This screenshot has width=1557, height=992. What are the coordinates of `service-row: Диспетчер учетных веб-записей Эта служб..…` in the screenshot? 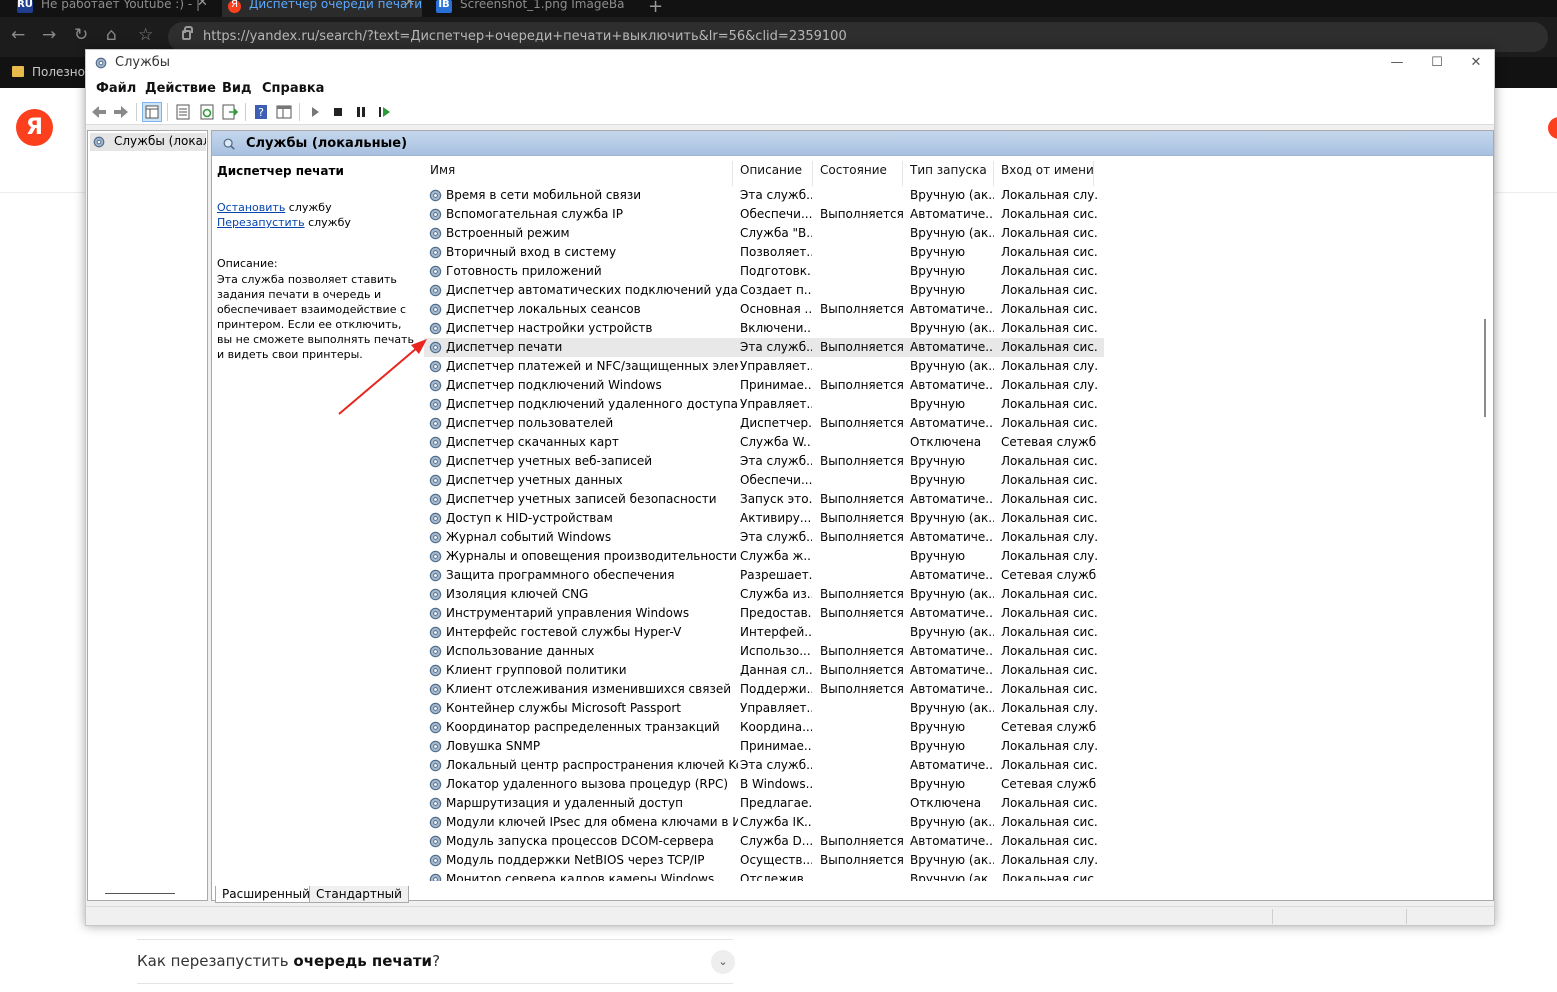 It's located at (764, 461).